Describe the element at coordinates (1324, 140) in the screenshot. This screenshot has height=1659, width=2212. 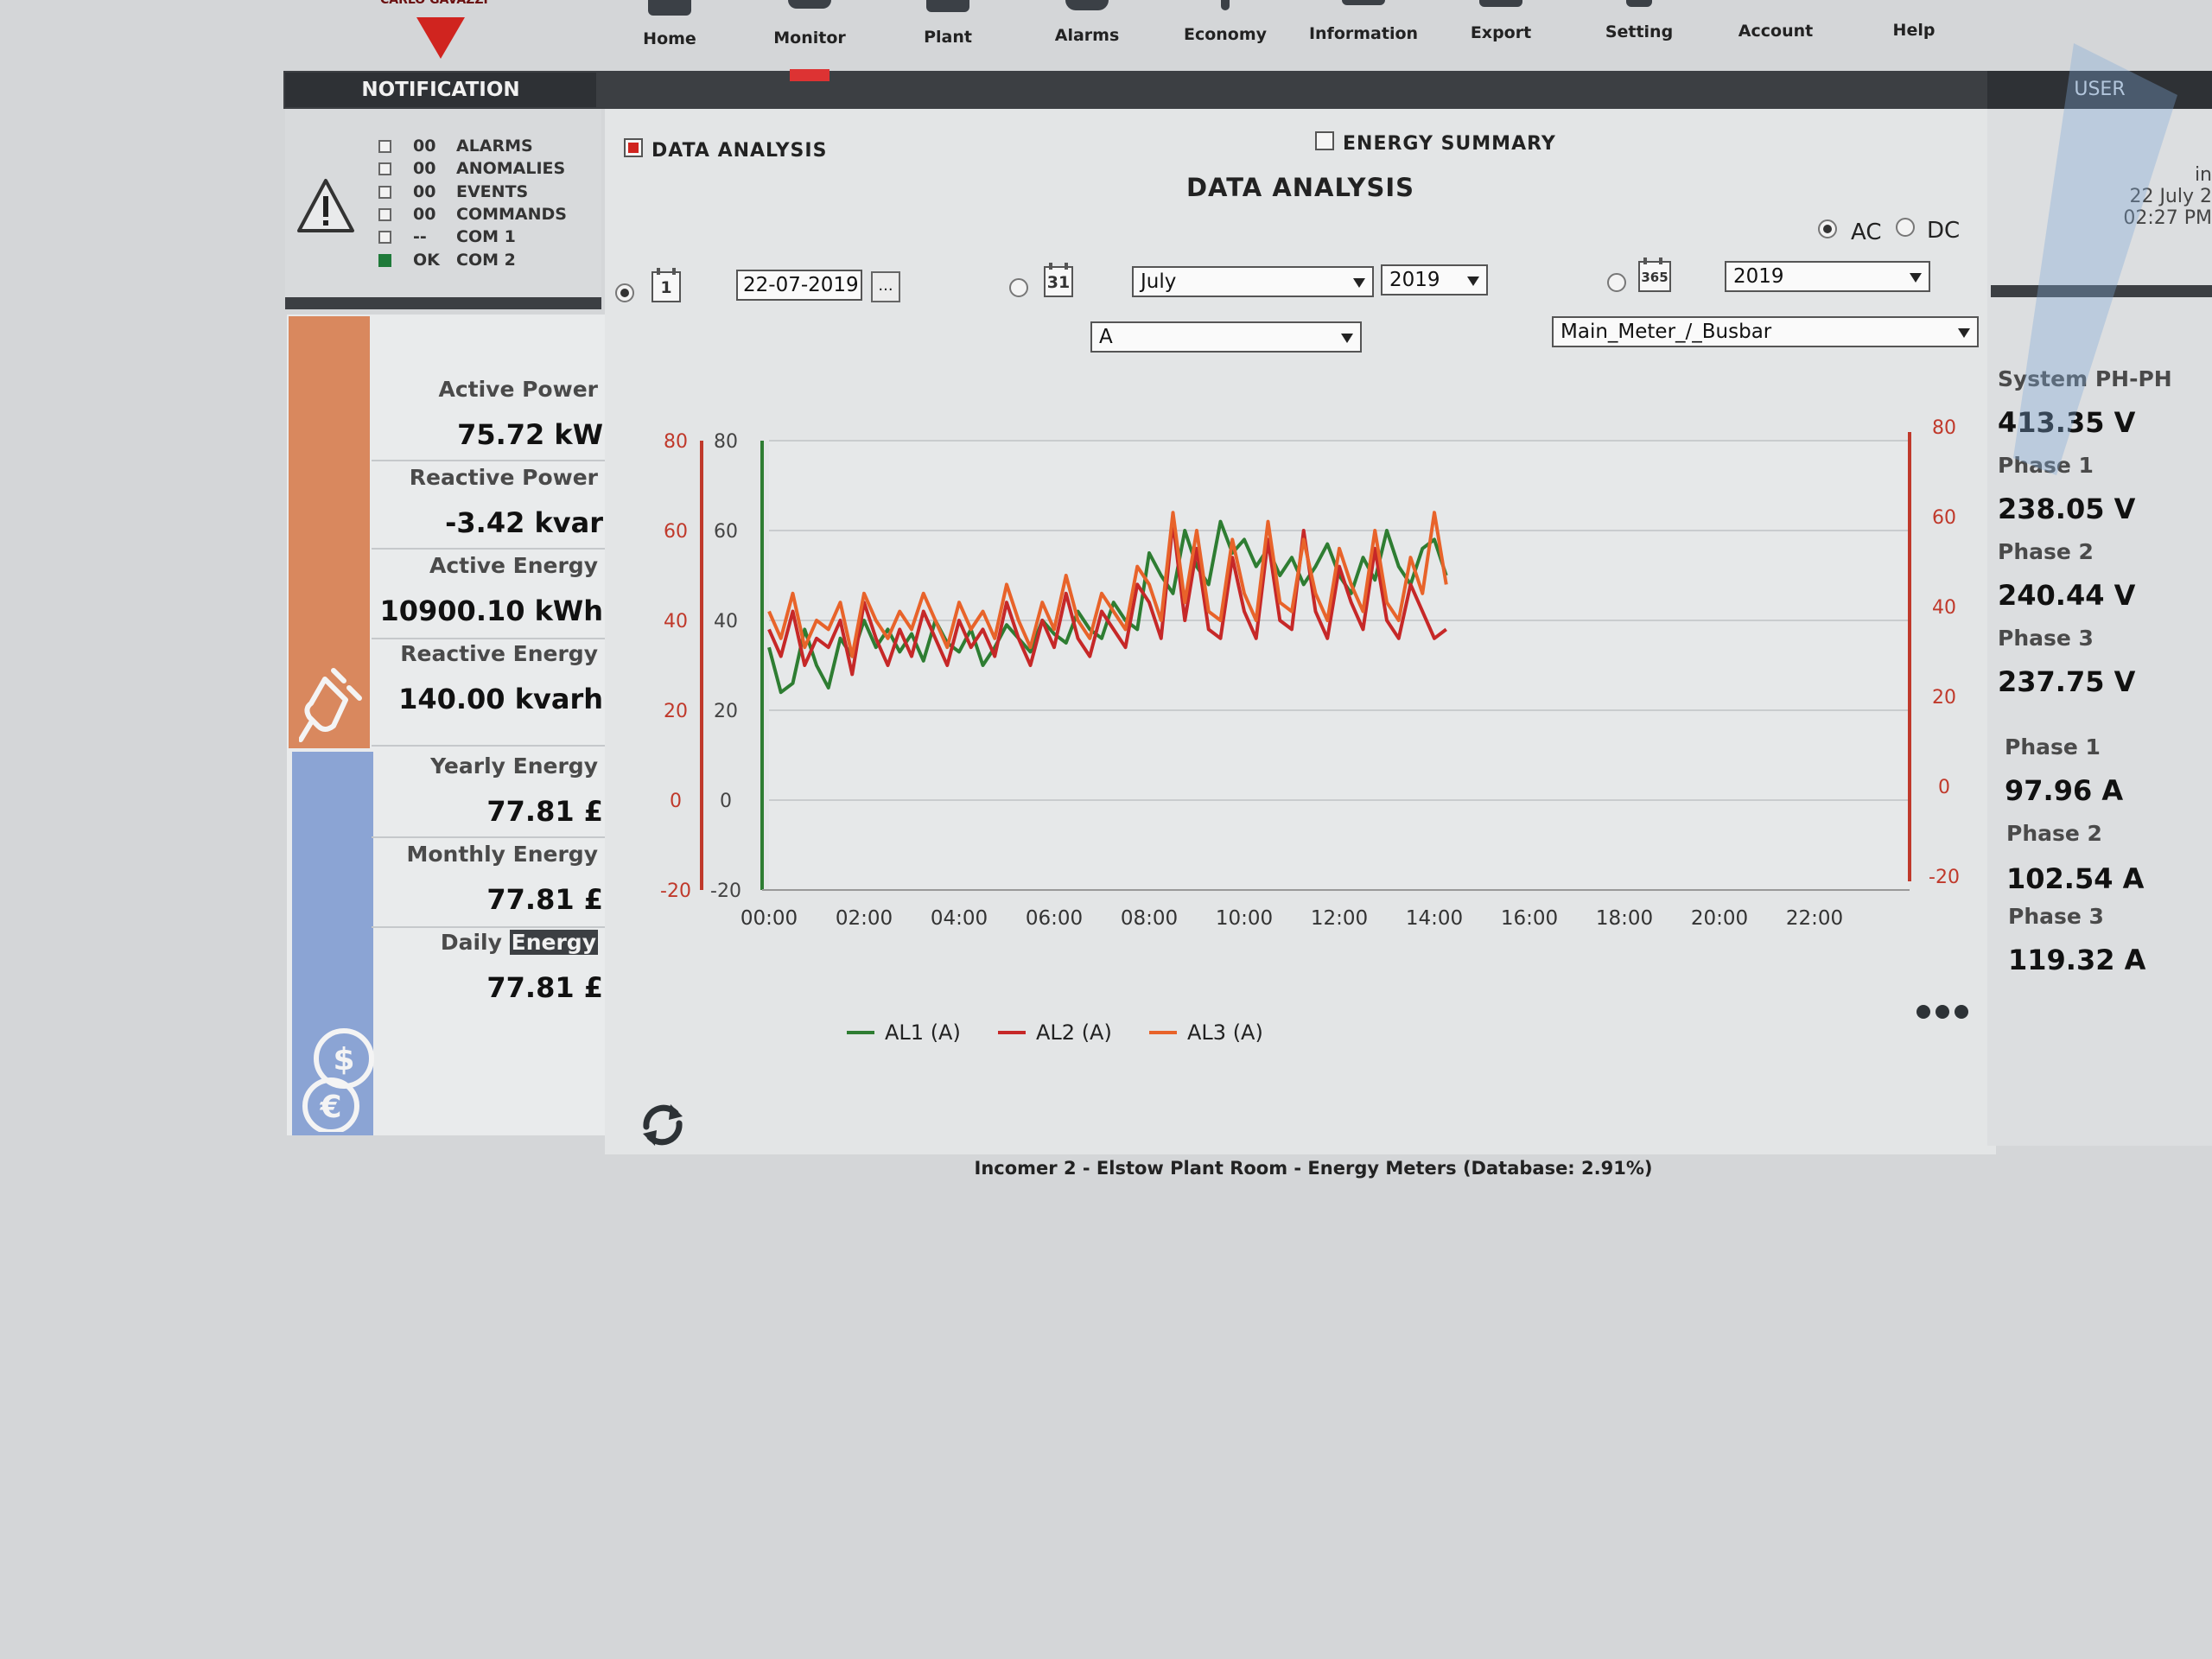
I see `energy-summary-checkbox` at that location.